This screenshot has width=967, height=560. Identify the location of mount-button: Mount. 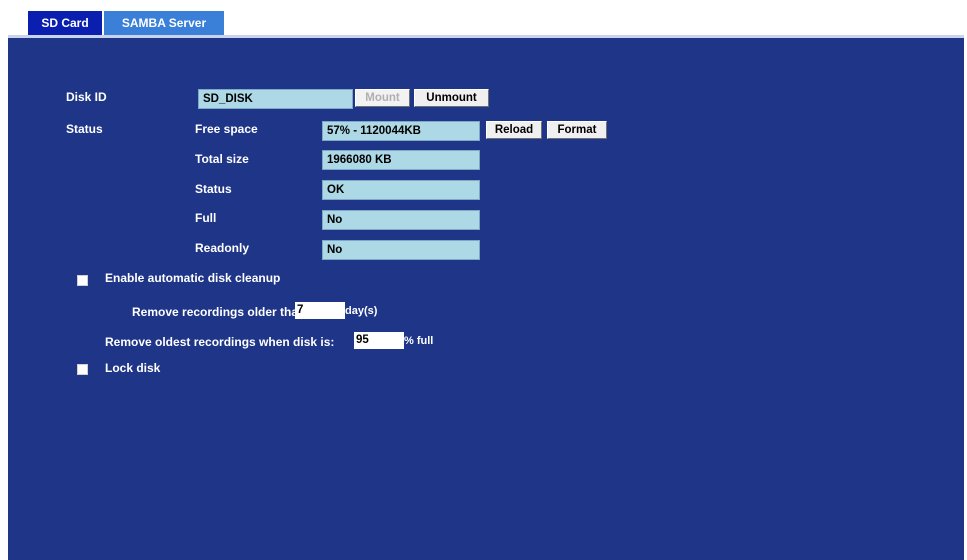
(382, 98).